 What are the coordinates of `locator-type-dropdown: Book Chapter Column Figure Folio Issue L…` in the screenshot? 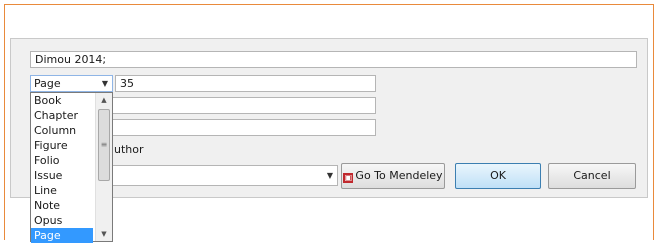 It's located at (71, 167).